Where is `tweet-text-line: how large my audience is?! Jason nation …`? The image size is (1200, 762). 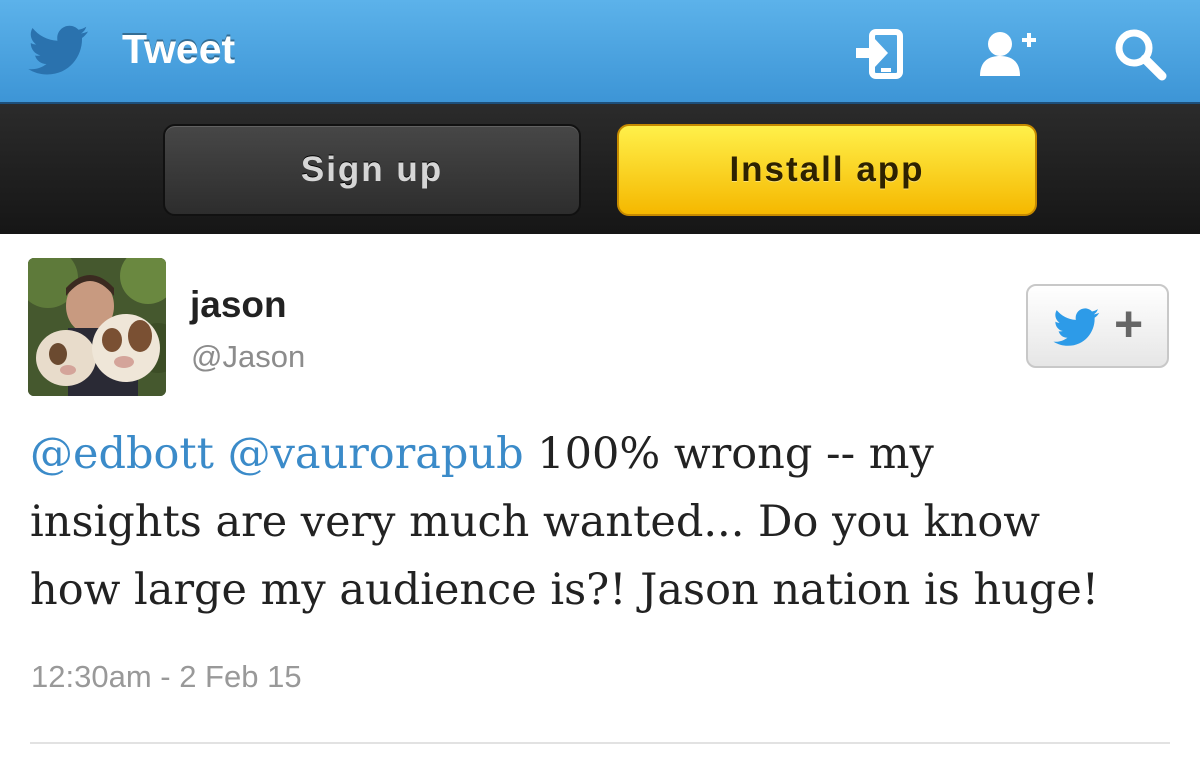 tweet-text-line: how large my audience is?! Jason nation … is located at coordinates (565, 590).